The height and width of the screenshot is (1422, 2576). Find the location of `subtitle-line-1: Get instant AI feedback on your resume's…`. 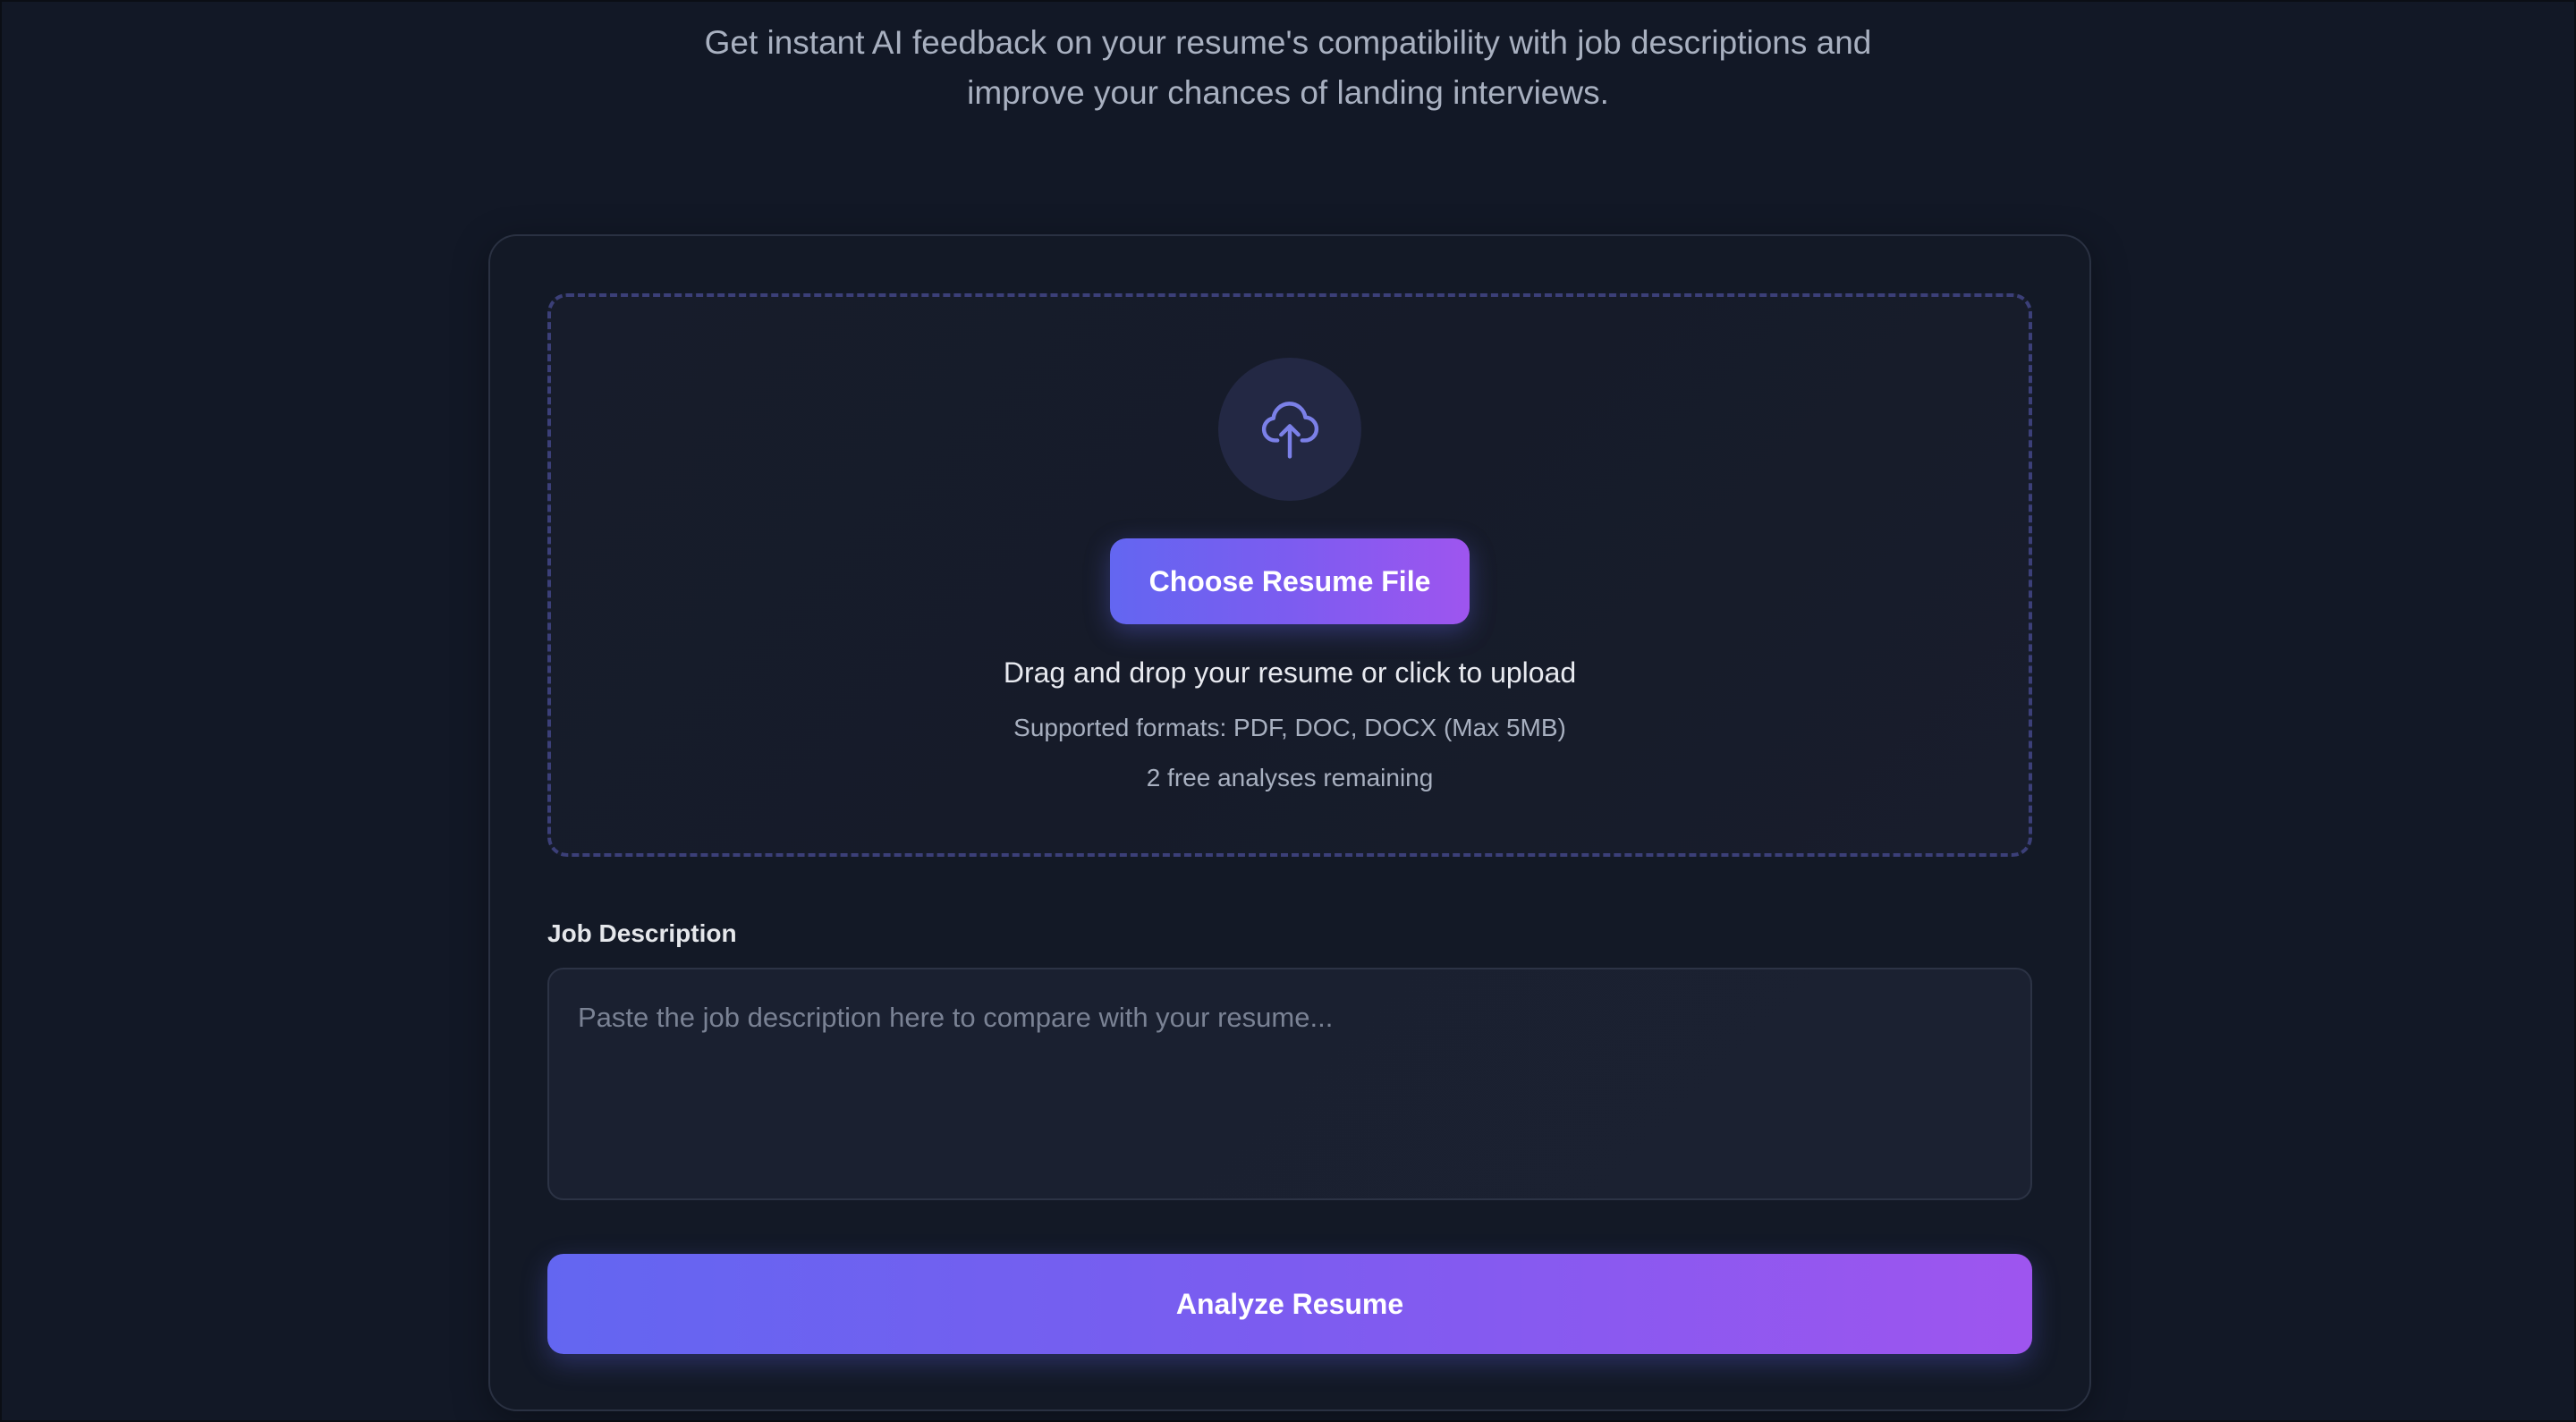

subtitle-line-1: Get instant AI feedback on your resume's… is located at coordinates (1288, 42).